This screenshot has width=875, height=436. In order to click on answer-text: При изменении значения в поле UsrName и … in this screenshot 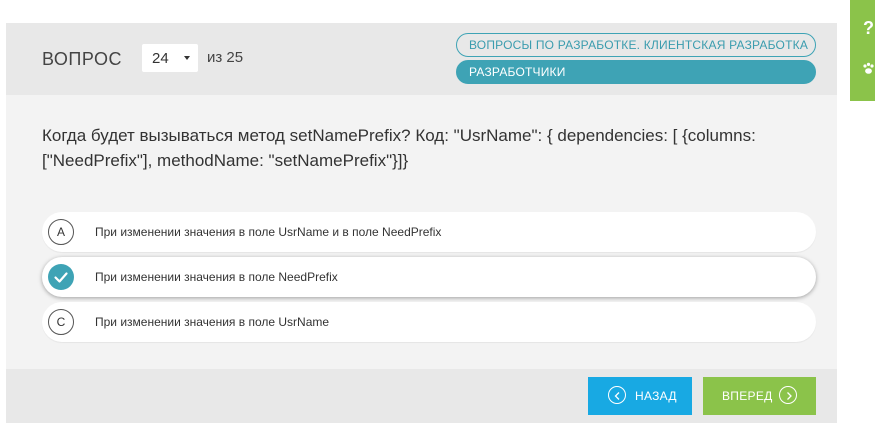, I will do `click(268, 232)`.